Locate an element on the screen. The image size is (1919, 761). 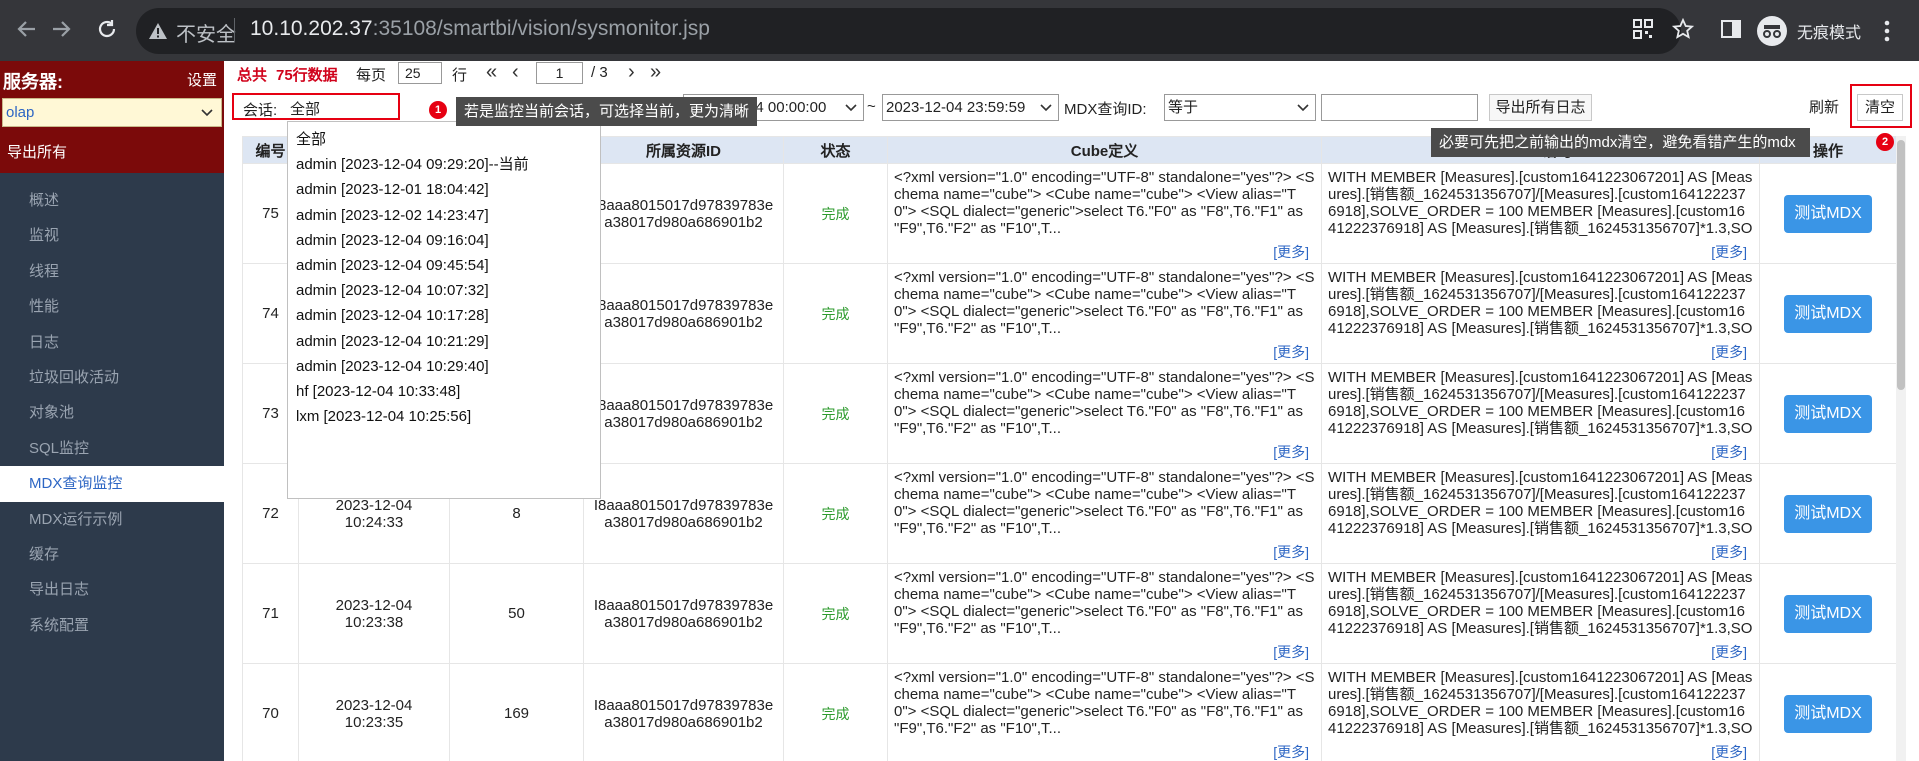
end-date-value: 2023-12-04 23:59:59 is located at coordinates (956, 107).